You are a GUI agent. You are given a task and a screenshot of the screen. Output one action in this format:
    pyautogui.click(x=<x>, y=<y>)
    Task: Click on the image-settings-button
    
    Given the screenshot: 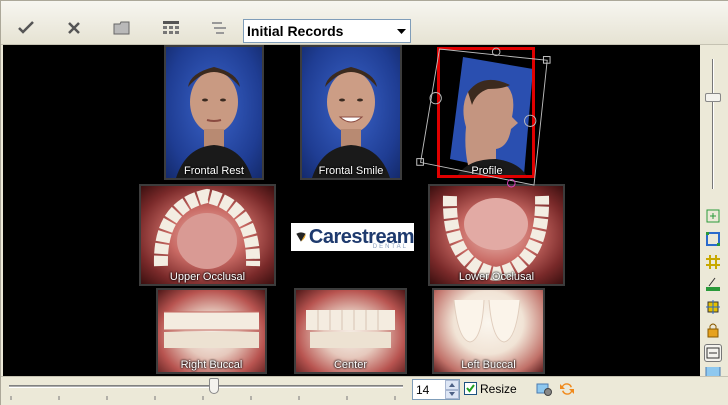 What is the action you would take?
    pyautogui.click(x=544, y=389)
    